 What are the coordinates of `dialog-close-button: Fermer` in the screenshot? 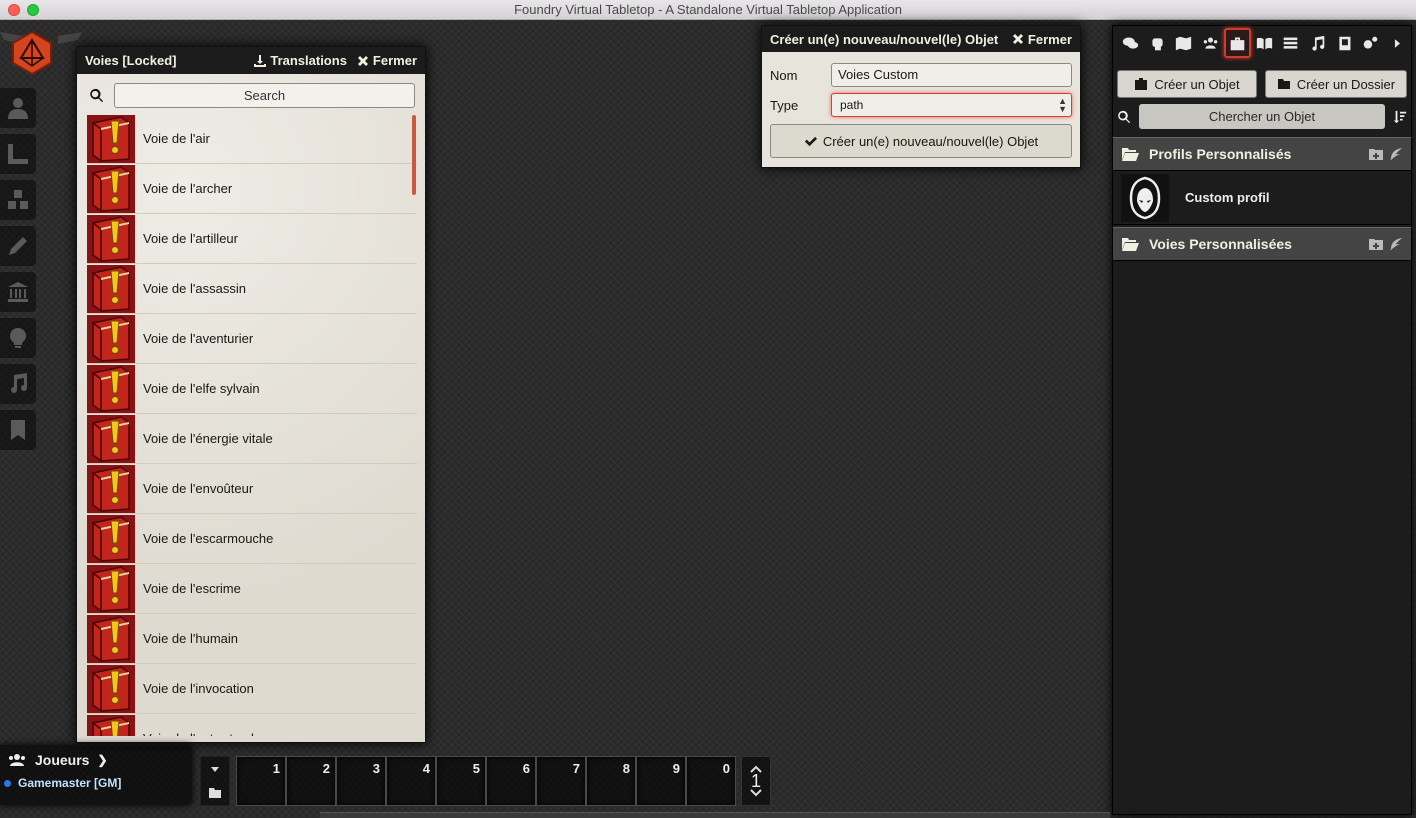 It's located at (1042, 39).